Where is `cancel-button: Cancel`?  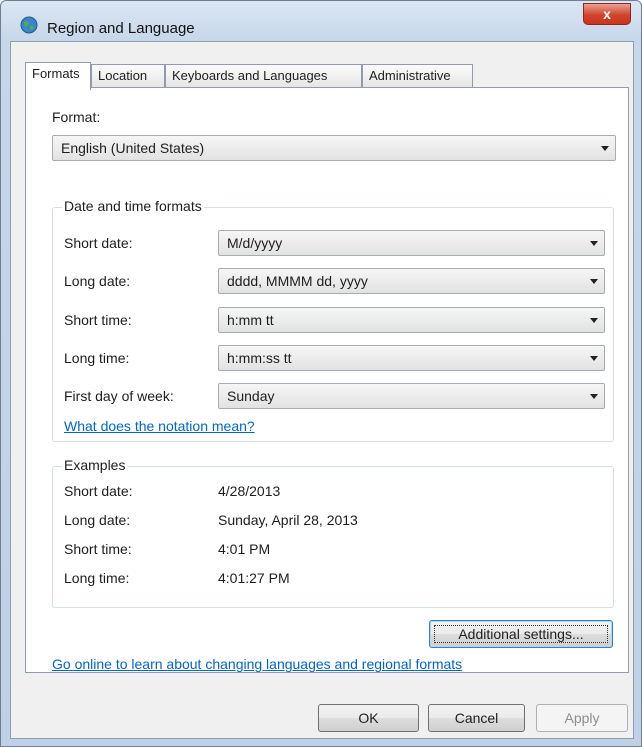 cancel-button: Cancel is located at coordinates (476, 718).